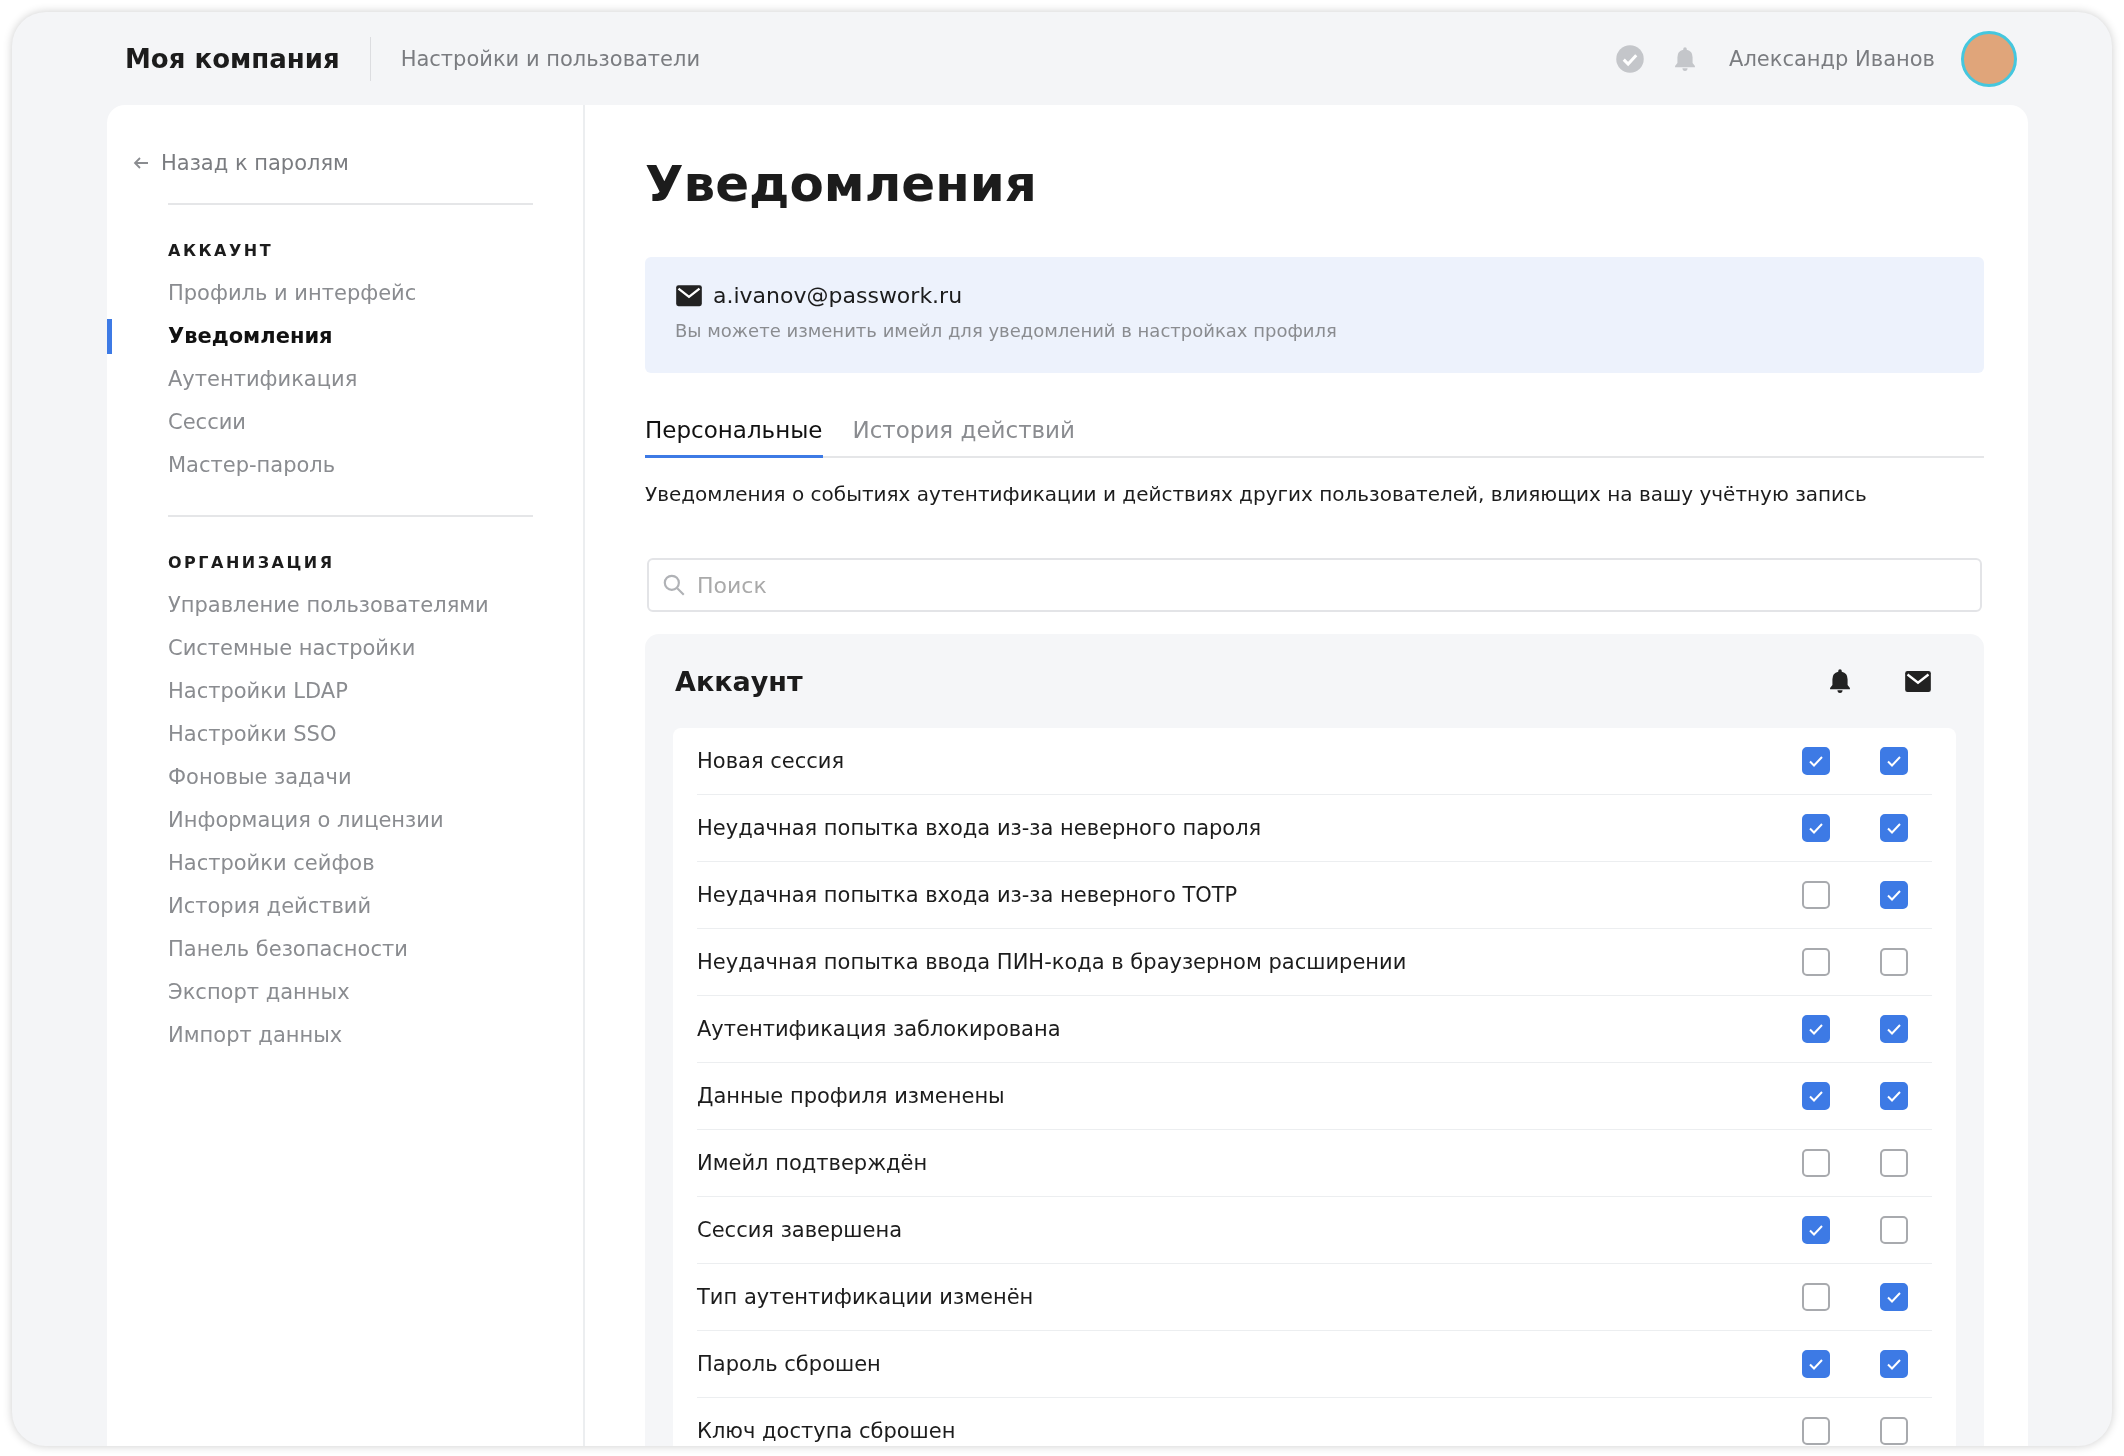  I want to click on sidebar-group-title: АККАУНТ, so click(221, 250).